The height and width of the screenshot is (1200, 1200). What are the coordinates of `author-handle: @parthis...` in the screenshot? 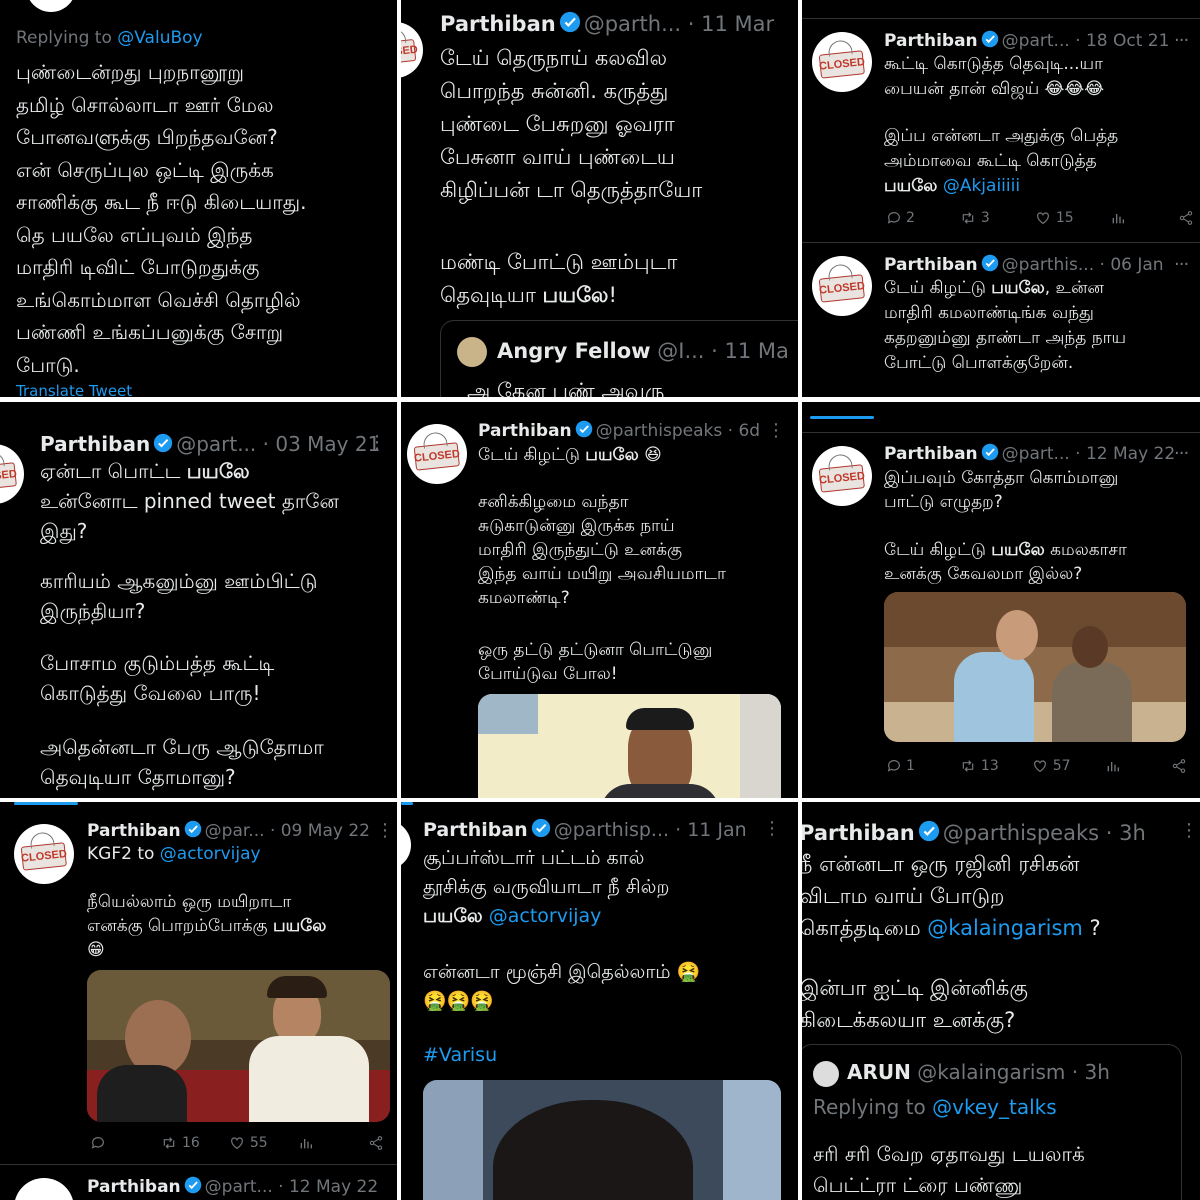 It's located at (1048, 265).